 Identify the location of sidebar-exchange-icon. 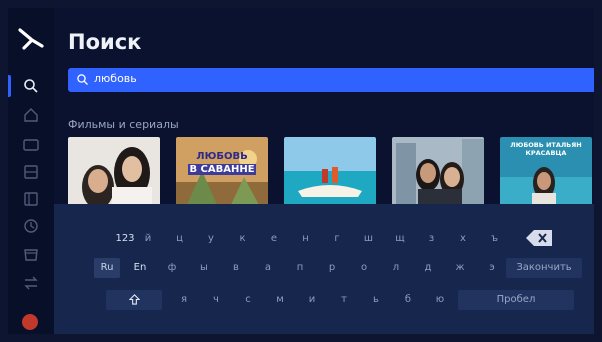
(31, 283).